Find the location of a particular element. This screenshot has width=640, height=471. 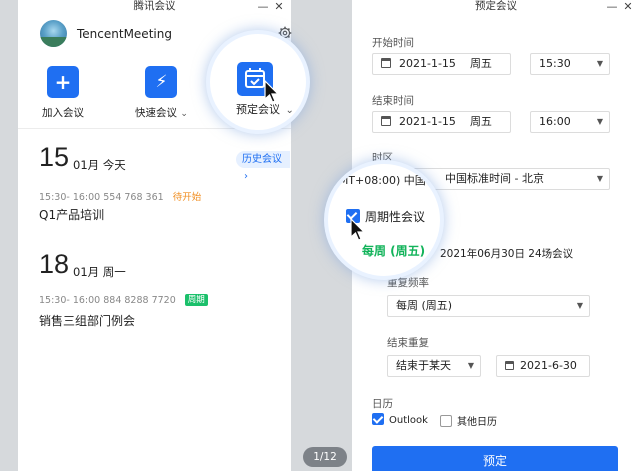

other-calendar-label: 其他日历 is located at coordinates (477, 422).